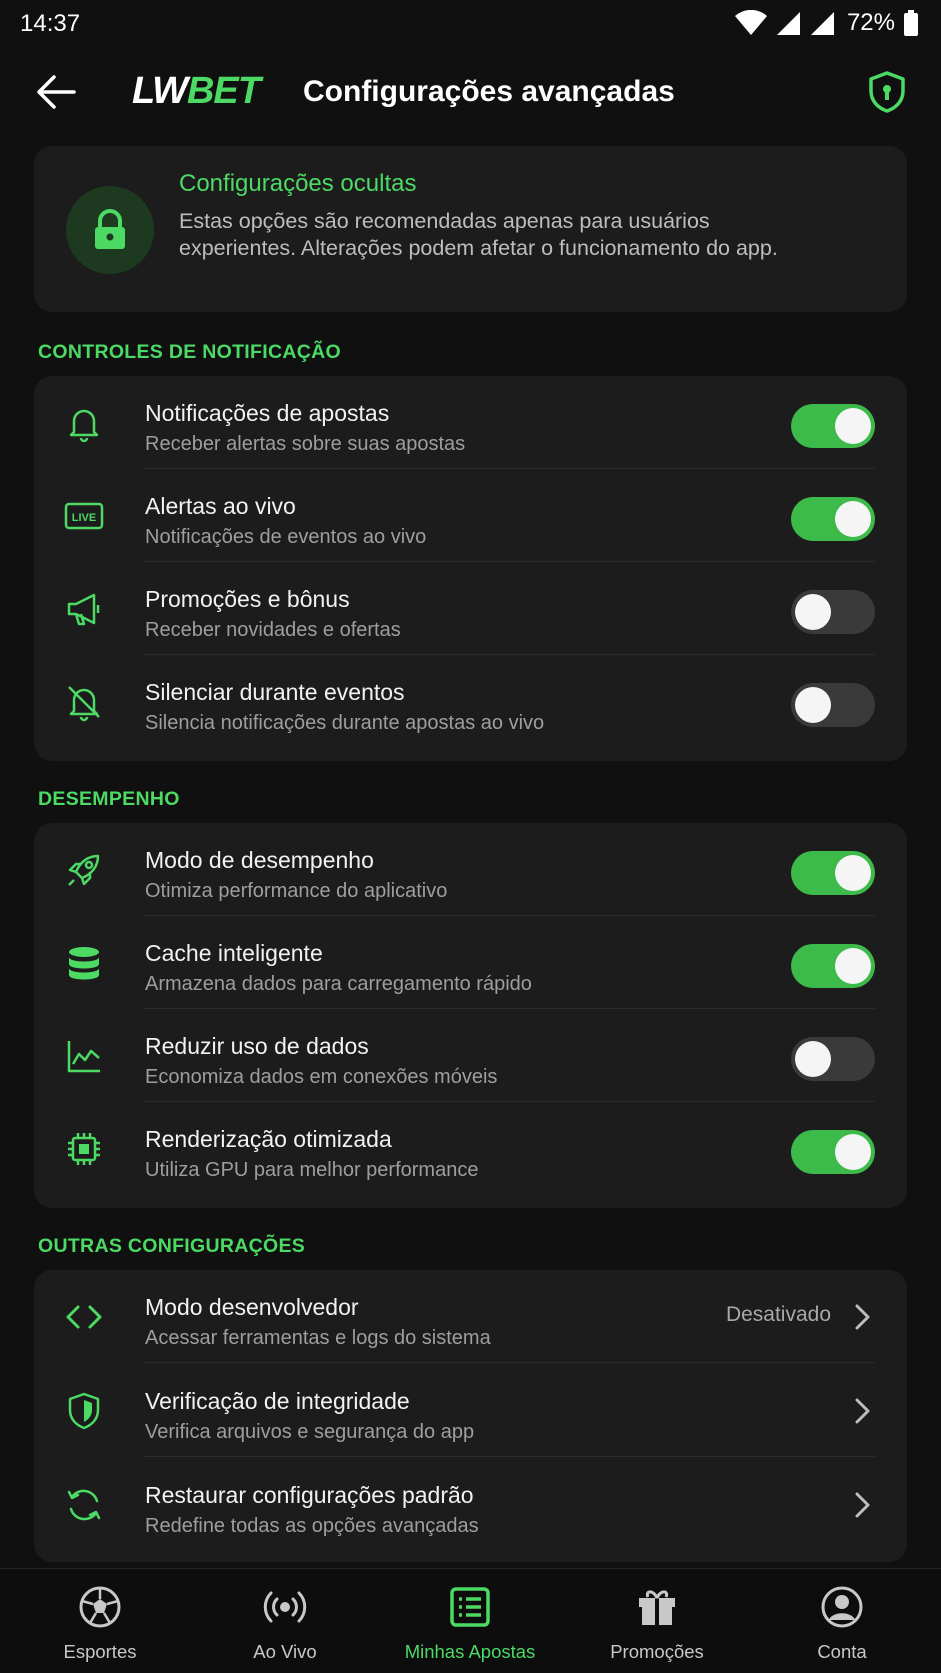 The image size is (941, 1673). What do you see at coordinates (268, 1139) in the screenshot?
I see `setting-label: Renderização otimizada` at bounding box center [268, 1139].